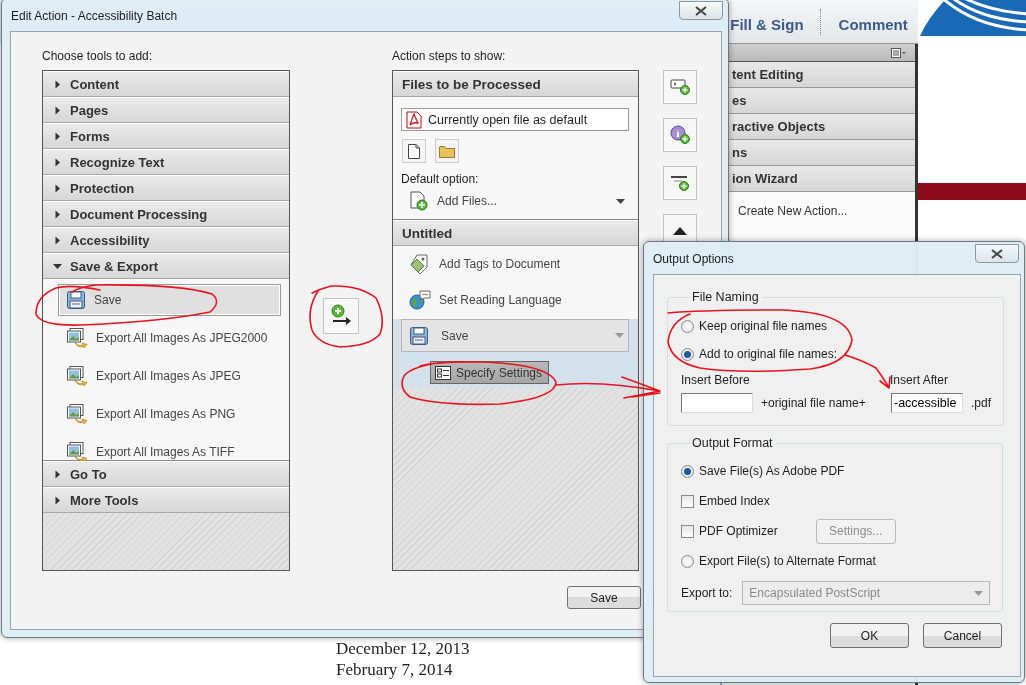 The width and height of the screenshot is (1026, 685). I want to click on group-label: Save & Export, so click(114, 266).